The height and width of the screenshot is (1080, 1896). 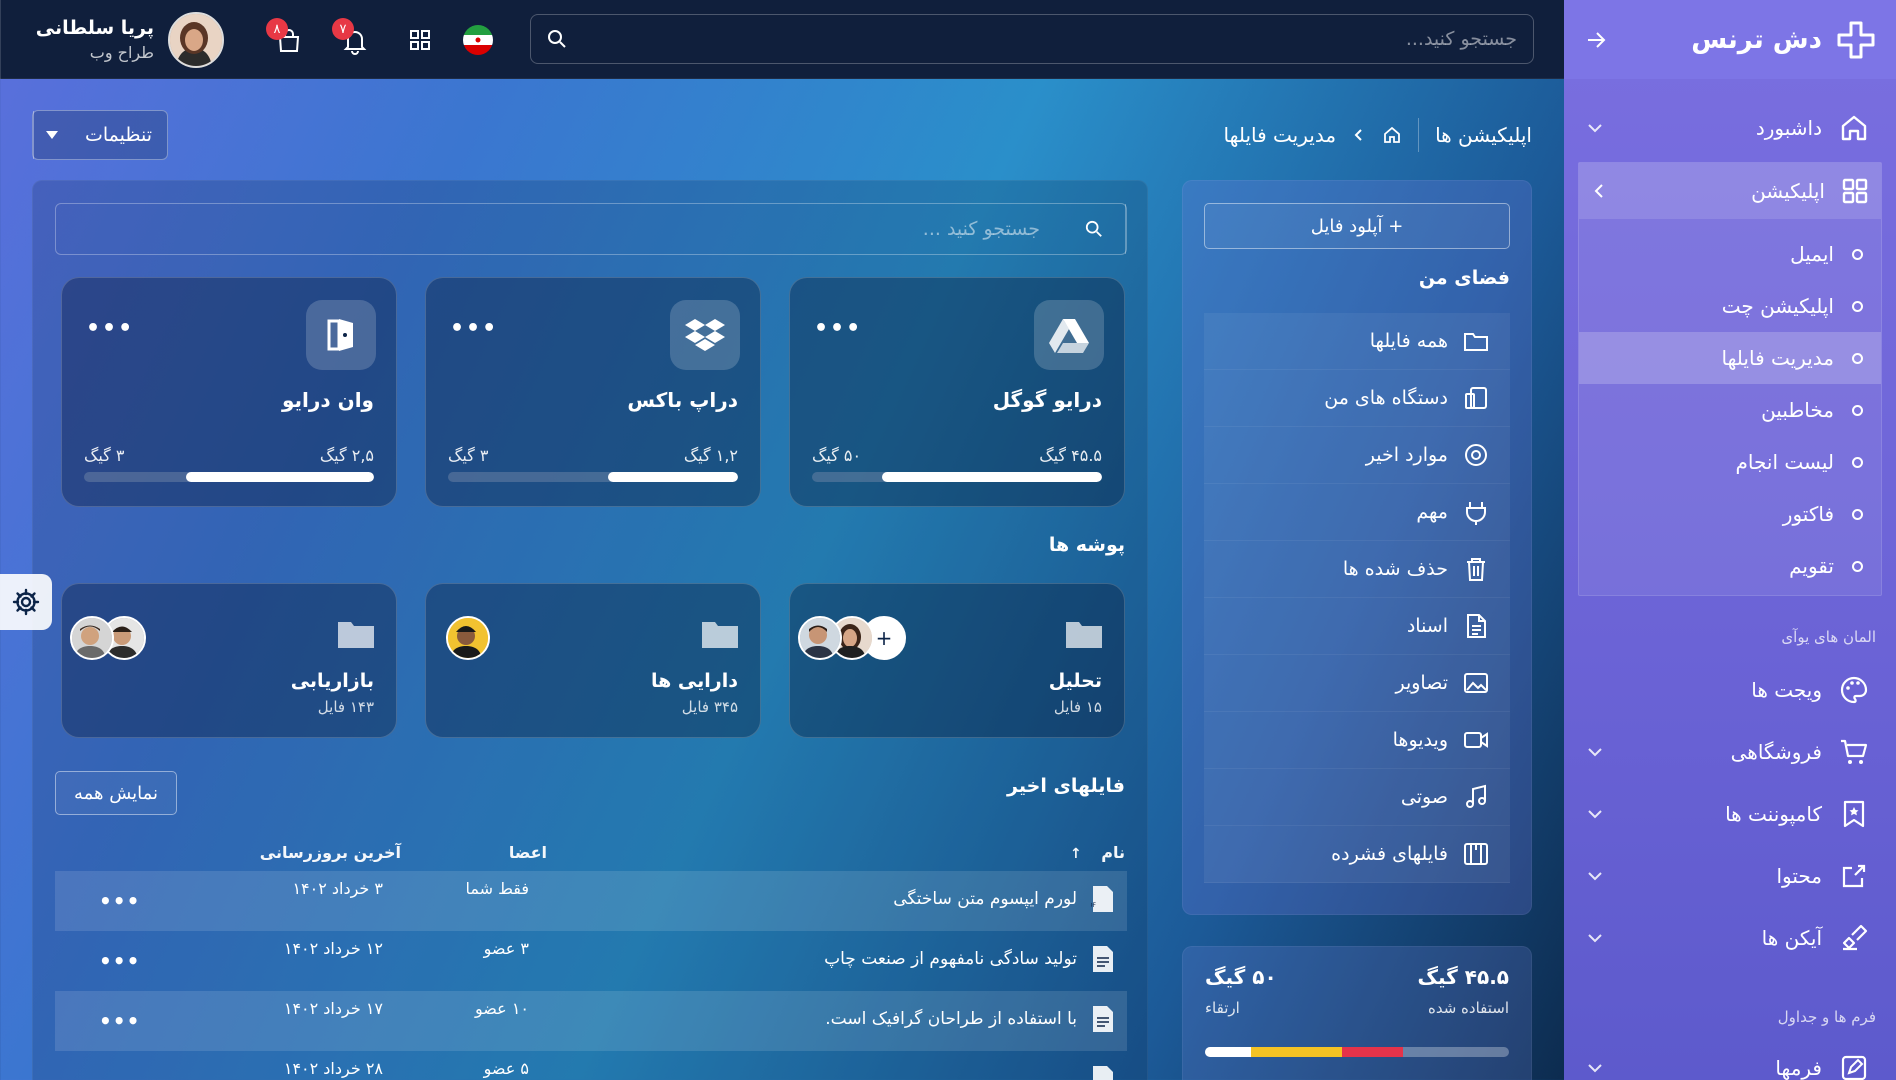 I want to click on drive-card-dropbox: ••• دراپ باکس ۱,۲ گیگ ۳ گیگ, so click(x=593, y=392).